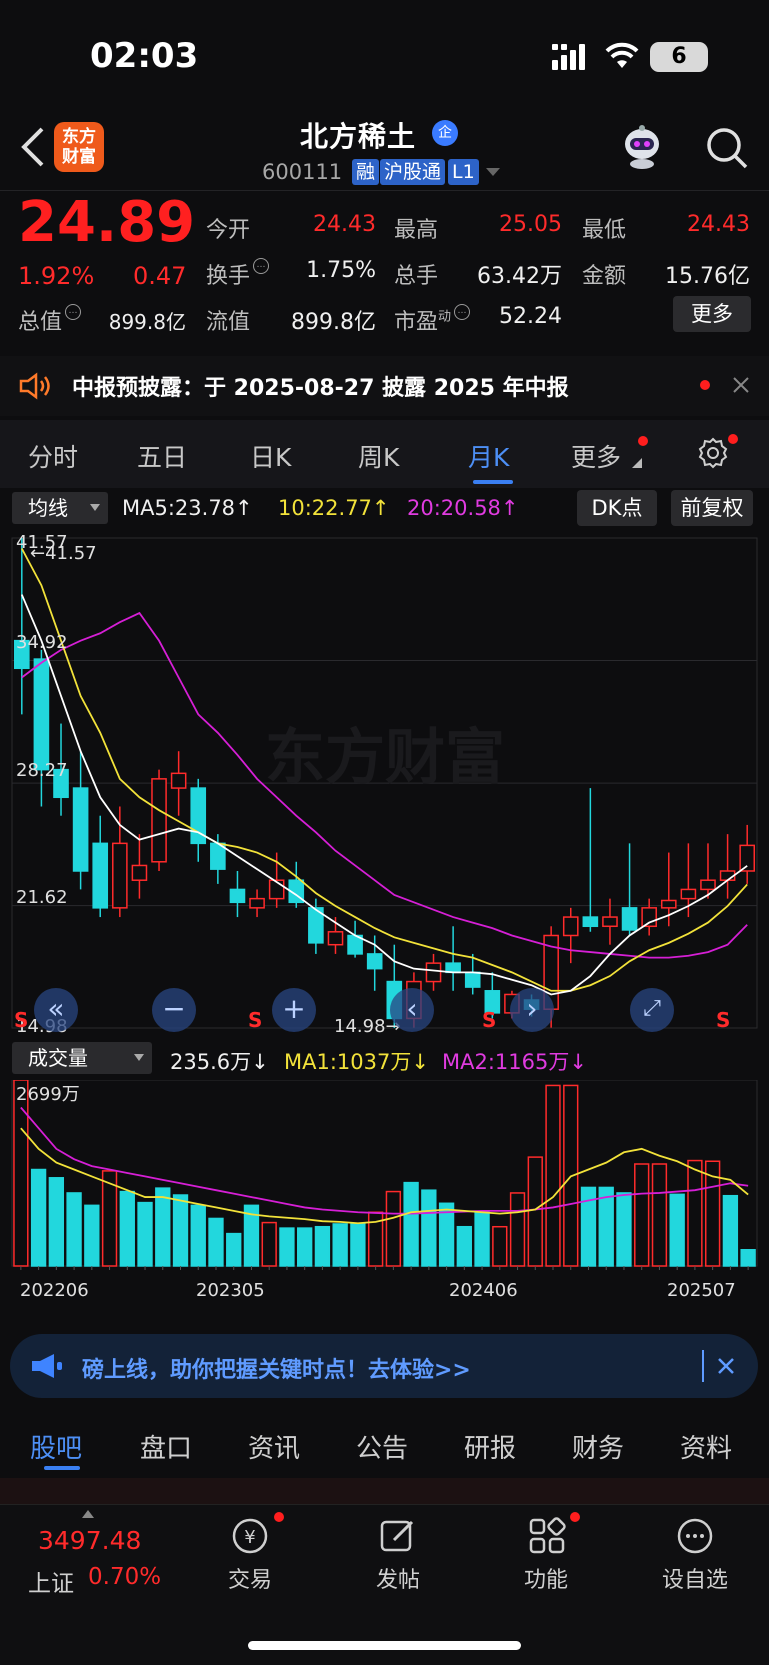 The width and height of the screenshot is (769, 1665). Describe the element at coordinates (294, 1010) in the screenshot. I see `zoom-in-button: +` at that location.